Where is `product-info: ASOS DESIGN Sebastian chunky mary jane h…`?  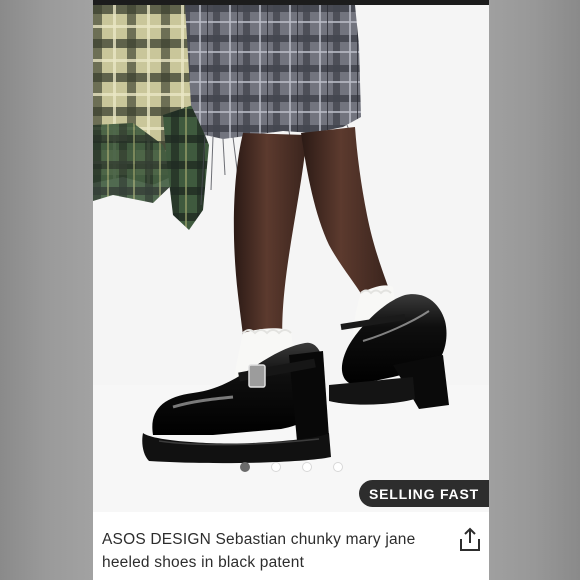
product-info: ASOS DESIGN Sebastian chunky mary jane h… is located at coordinates (291, 546).